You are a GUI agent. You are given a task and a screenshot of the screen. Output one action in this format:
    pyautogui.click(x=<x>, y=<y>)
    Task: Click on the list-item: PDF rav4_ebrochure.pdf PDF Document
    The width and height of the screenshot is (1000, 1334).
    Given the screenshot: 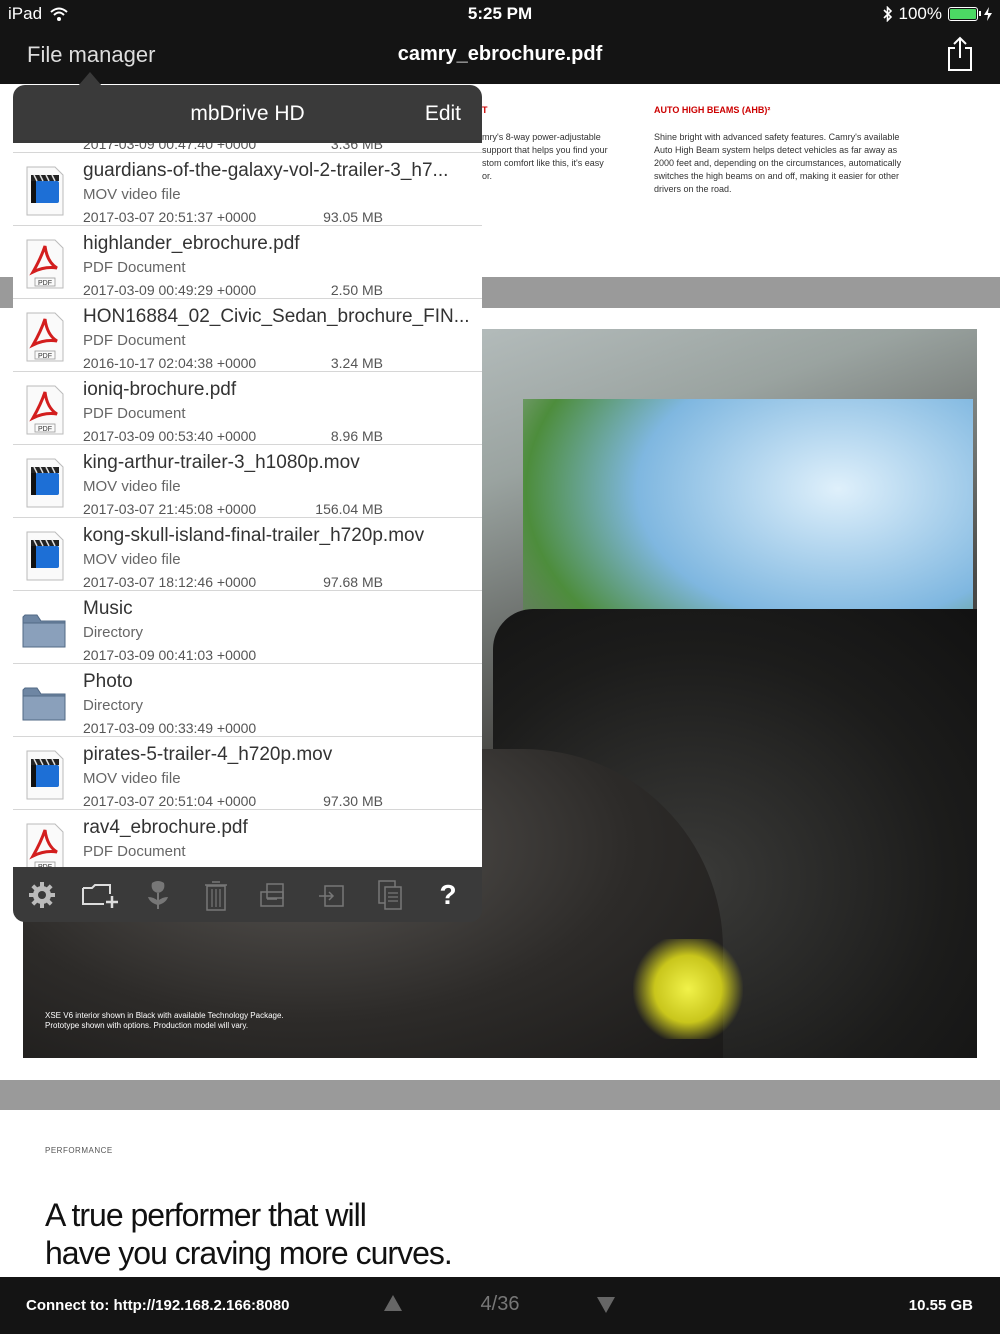 What is the action you would take?
    pyautogui.click(x=247, y=838)
    